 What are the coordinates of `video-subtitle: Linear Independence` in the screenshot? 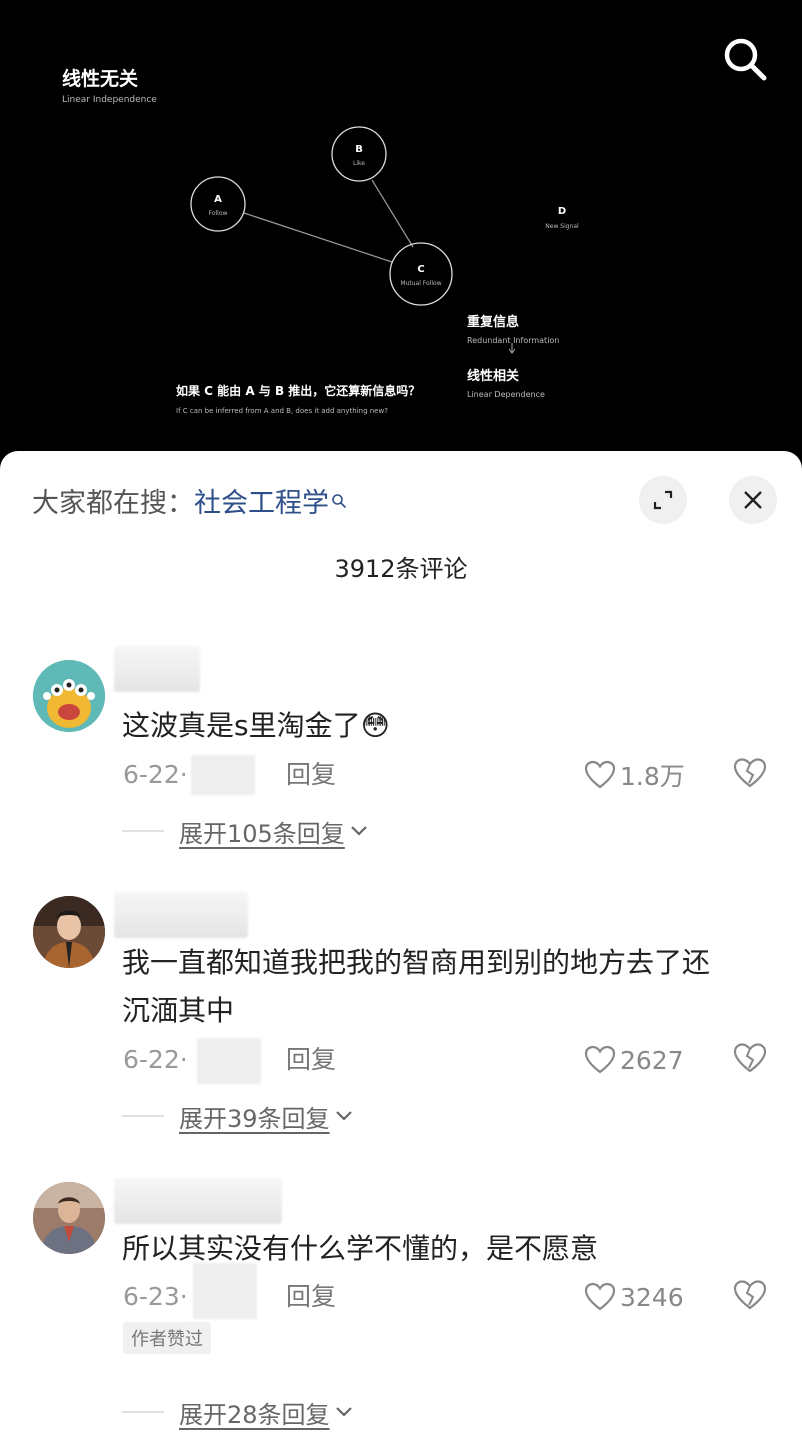 It's located at (109, 100).